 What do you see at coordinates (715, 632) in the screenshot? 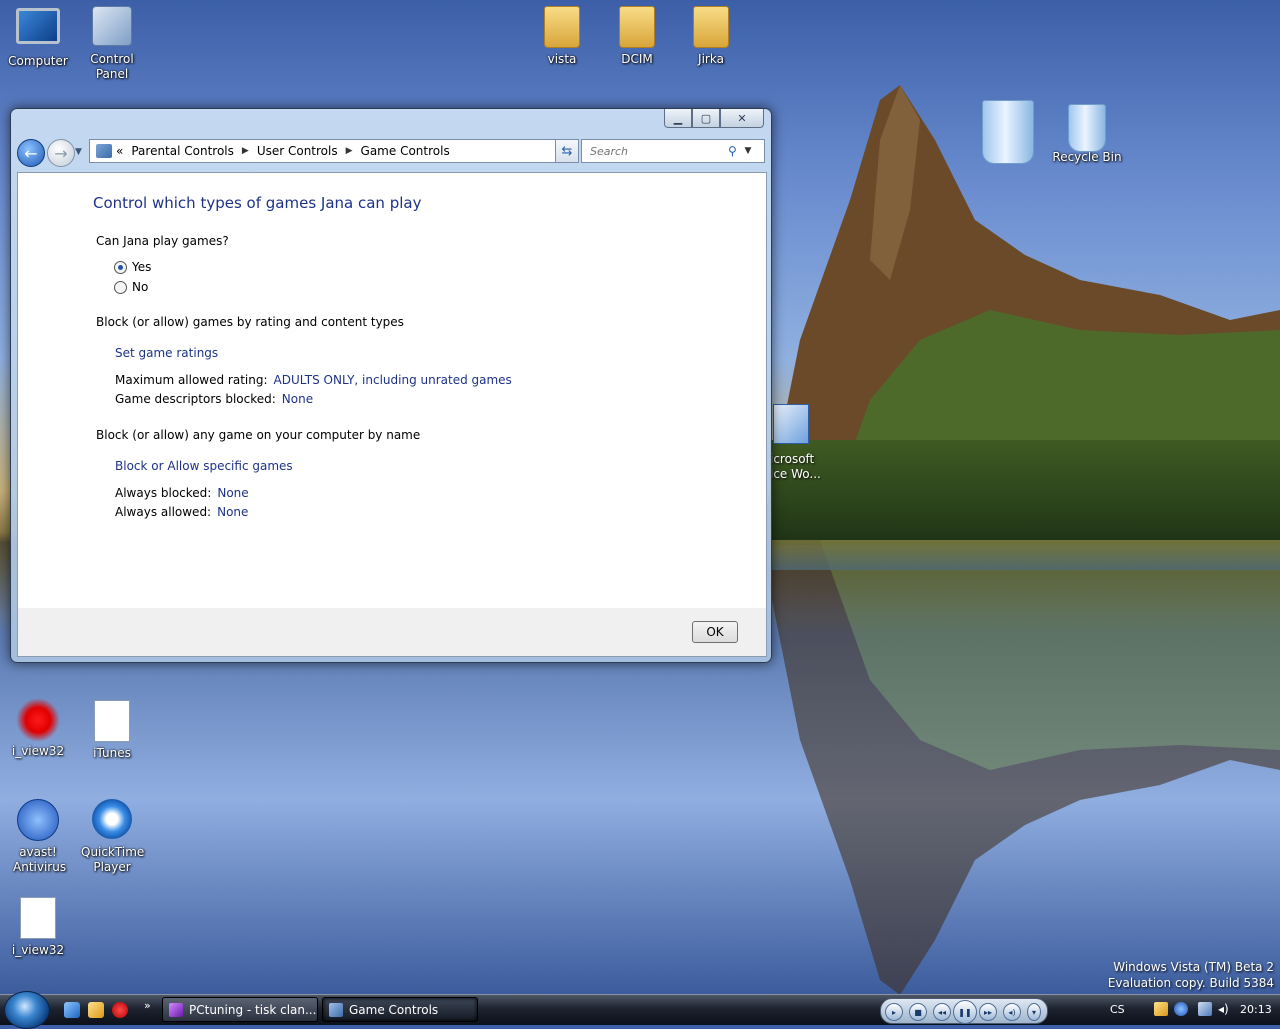
I see `ok-button: OK` at bounding box center [715, 632].